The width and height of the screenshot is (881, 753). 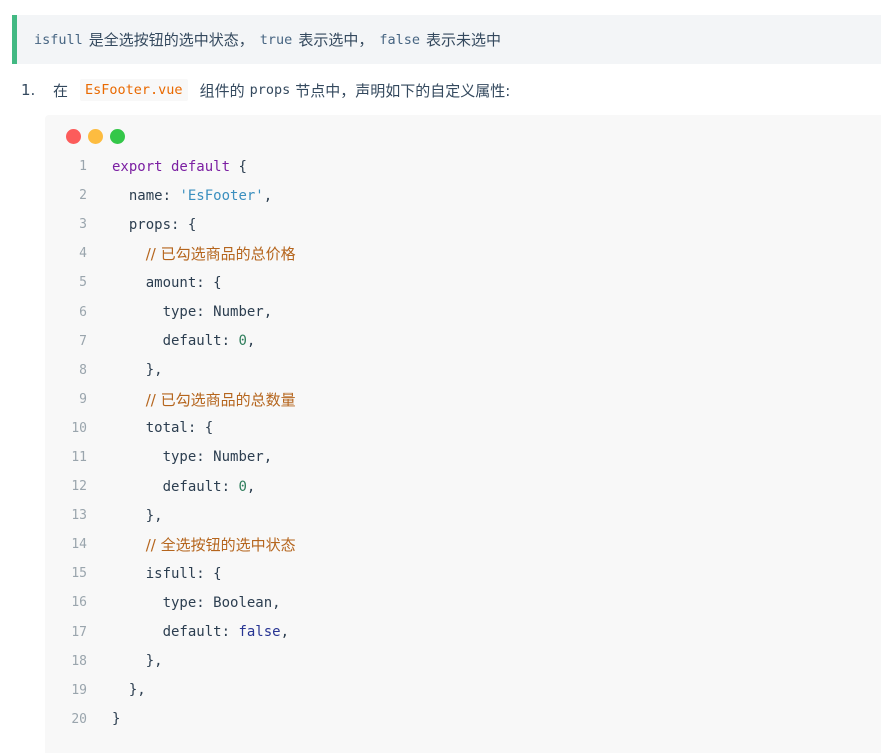 I want to click on code-text: isfull: {, so click(x=167, y=574).